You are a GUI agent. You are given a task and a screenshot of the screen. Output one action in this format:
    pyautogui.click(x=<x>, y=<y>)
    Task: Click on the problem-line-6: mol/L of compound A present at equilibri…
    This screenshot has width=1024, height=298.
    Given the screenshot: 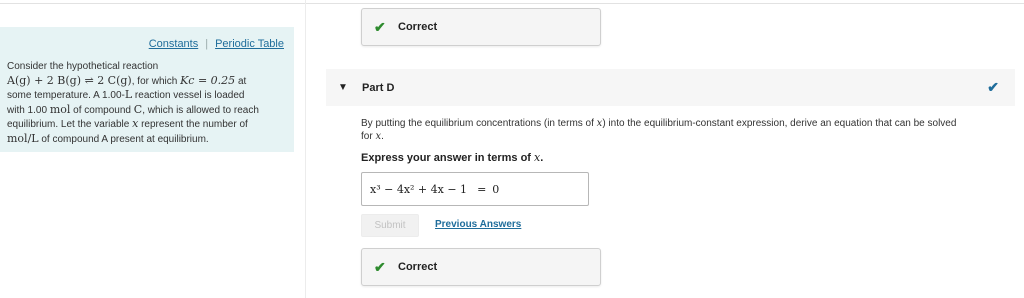 What is the action you would take?
    pyautogui.click(x=108, y=138)
    